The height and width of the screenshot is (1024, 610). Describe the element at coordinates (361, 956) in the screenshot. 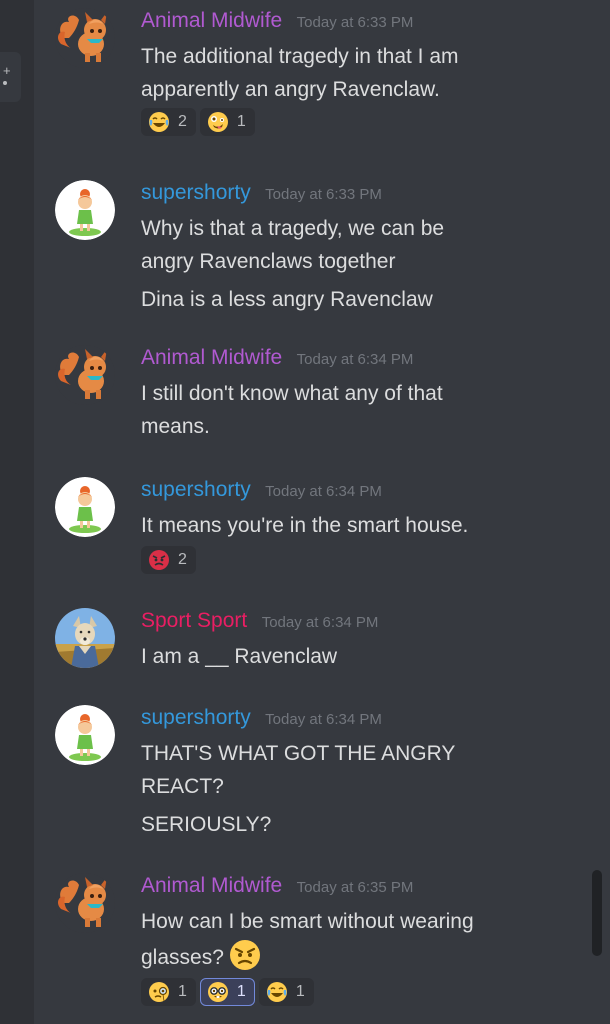

I see `message-line: glasses?` at that location.